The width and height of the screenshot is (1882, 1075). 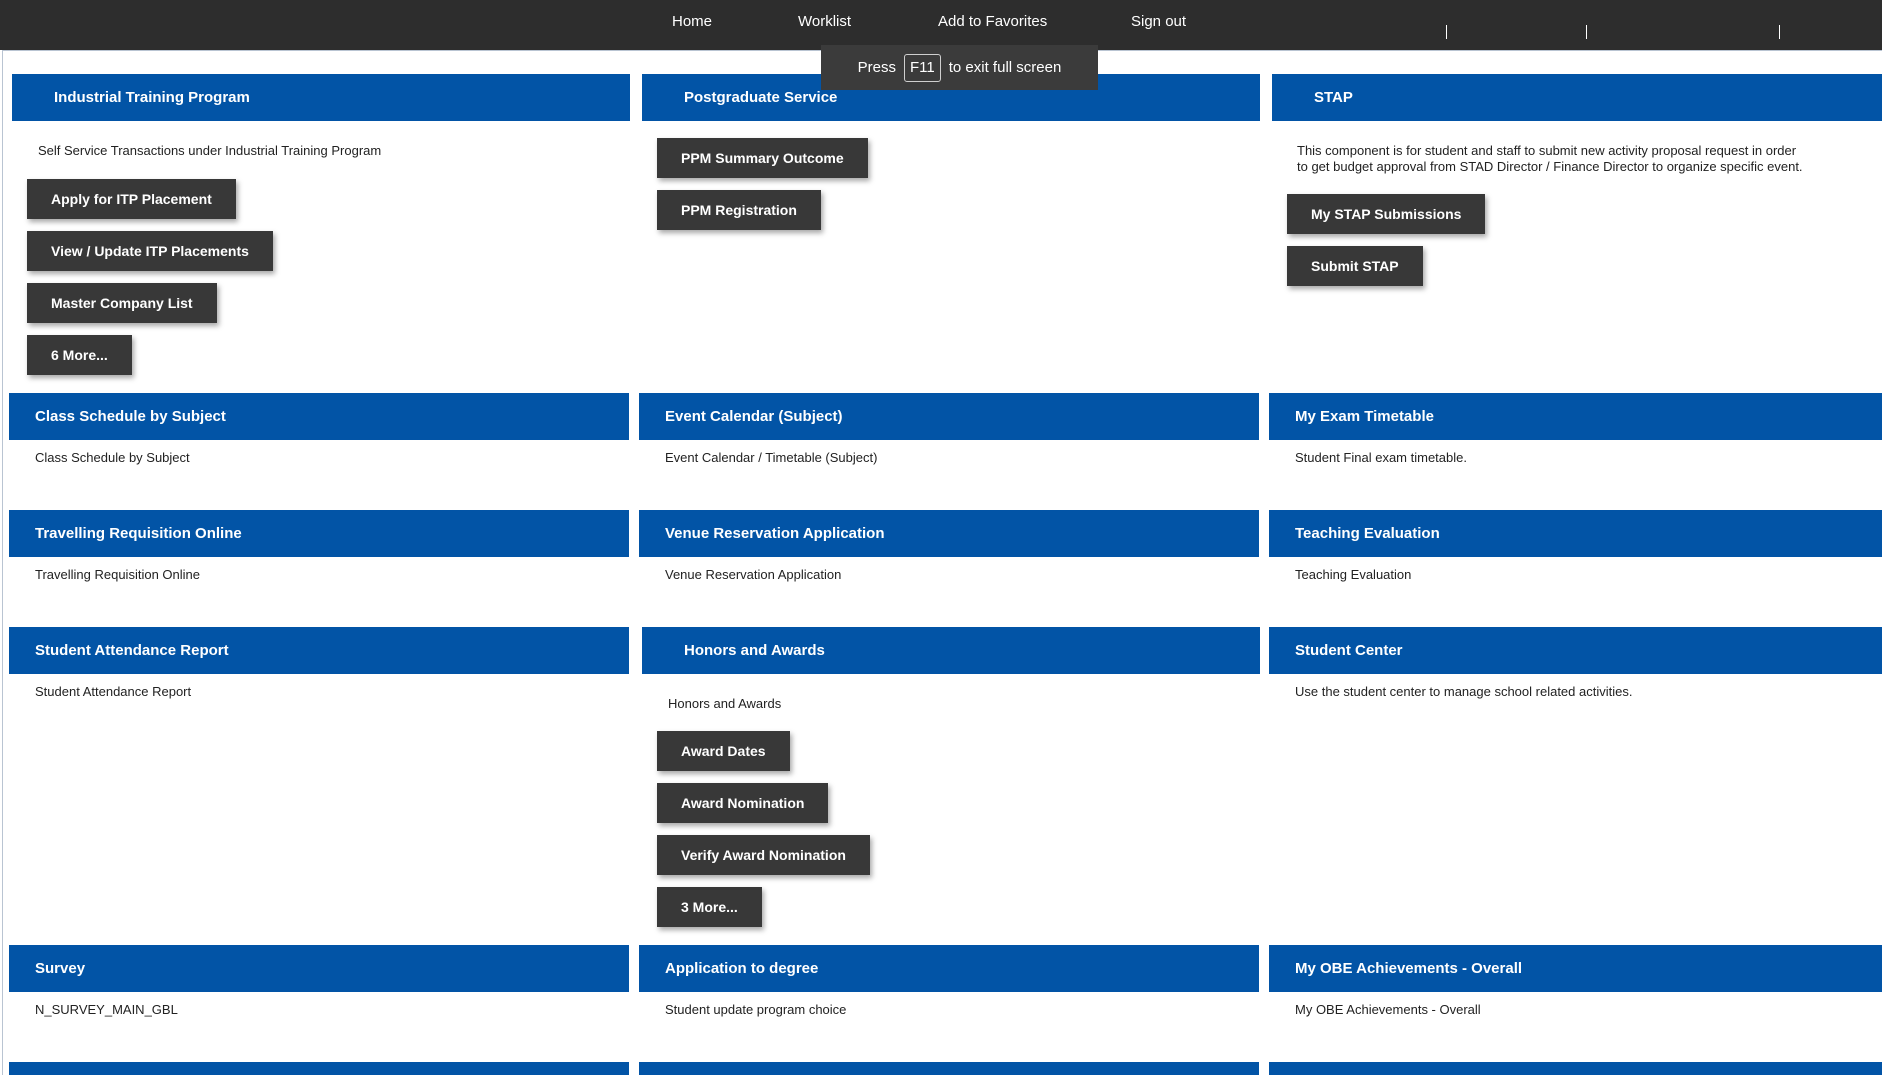 What do you see at coordinates (877, 67) in the screenshot?
I see `notice-text: Press` at bounding box center [877, 67].